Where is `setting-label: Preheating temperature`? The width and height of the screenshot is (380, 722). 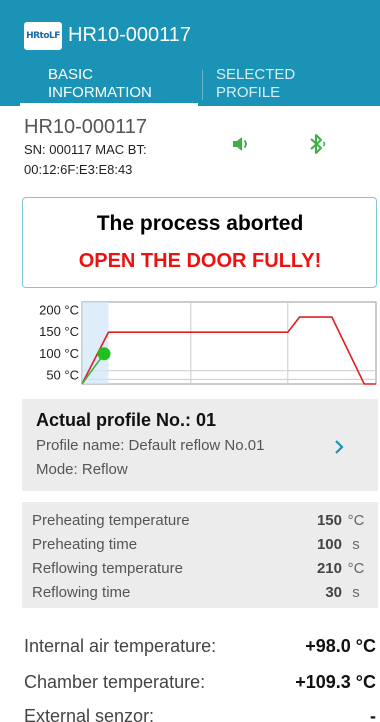 setting-label: Preheating temperature is located at coordinates (111, 520).